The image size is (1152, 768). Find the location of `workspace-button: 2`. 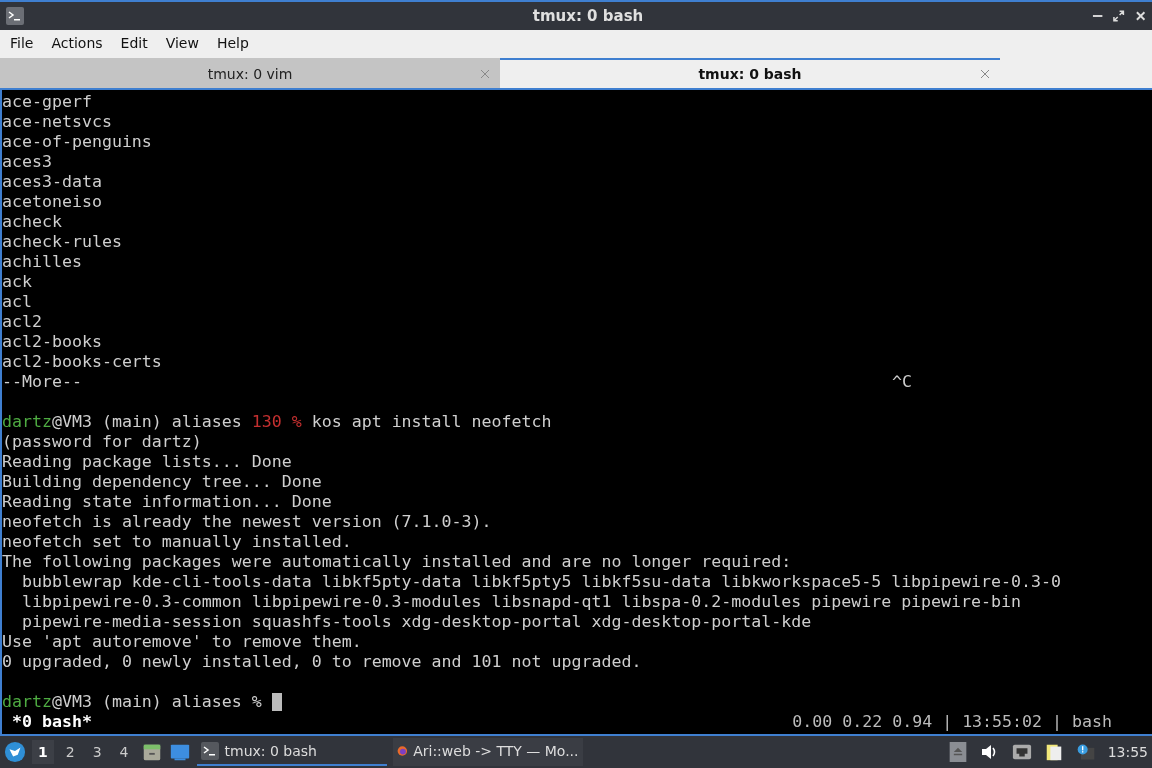

workspace-button: 2 is located at coordinates (70, 752).